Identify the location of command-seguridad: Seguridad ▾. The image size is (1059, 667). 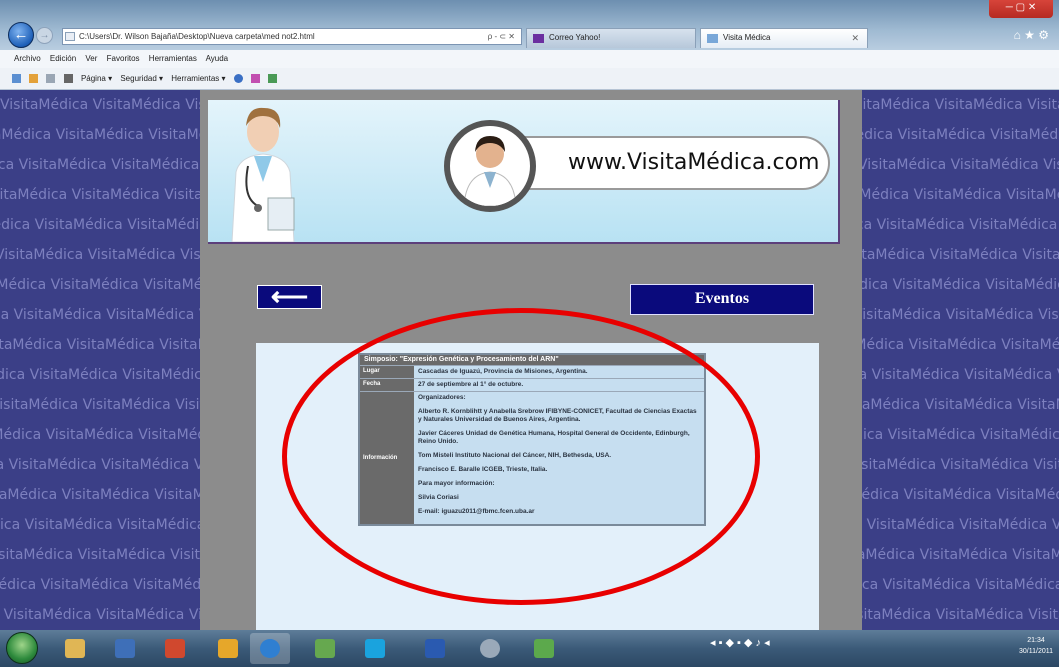
(141, 78).